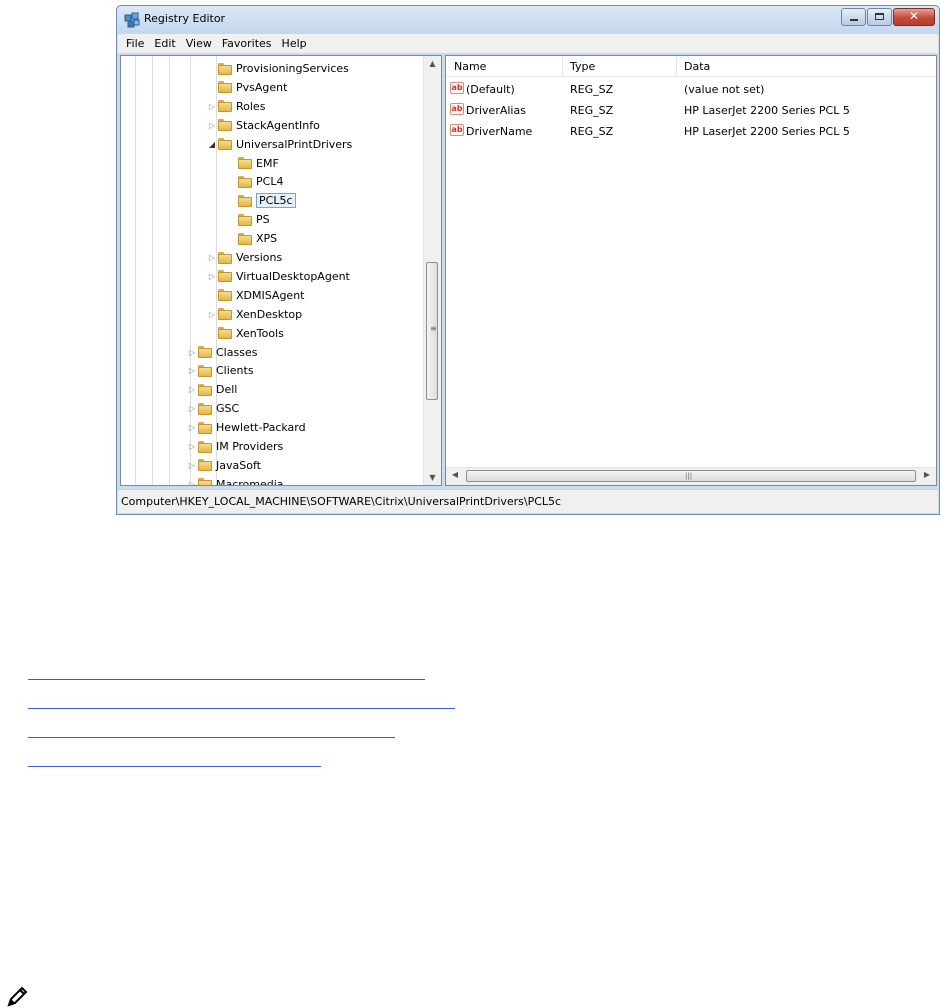 The image size is (941, 1008). Describe the element at coordinates (432, 331) in the screenshot. I see `tree-scroll-thumb: ≡` at that location.